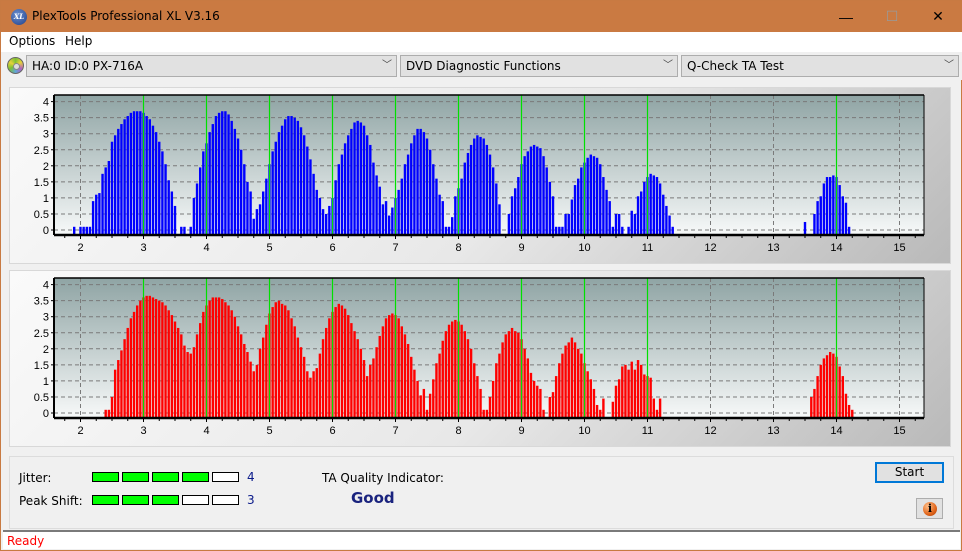  What do you see at coordinates (211, 66) in the screenshot?
I see `drive-select: HA:0 ID:0 PX-716A ﹀` at bounding box center [211, 66].